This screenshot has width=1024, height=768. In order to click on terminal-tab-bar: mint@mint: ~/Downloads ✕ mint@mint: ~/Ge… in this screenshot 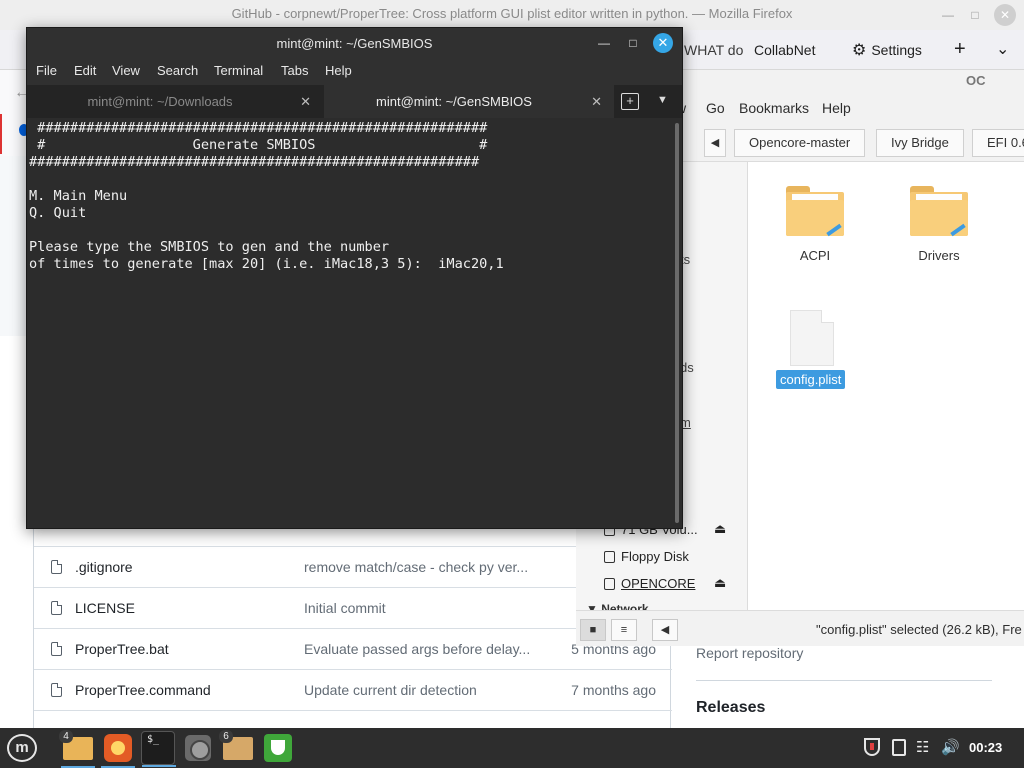, I will do `click(354, 101)`.